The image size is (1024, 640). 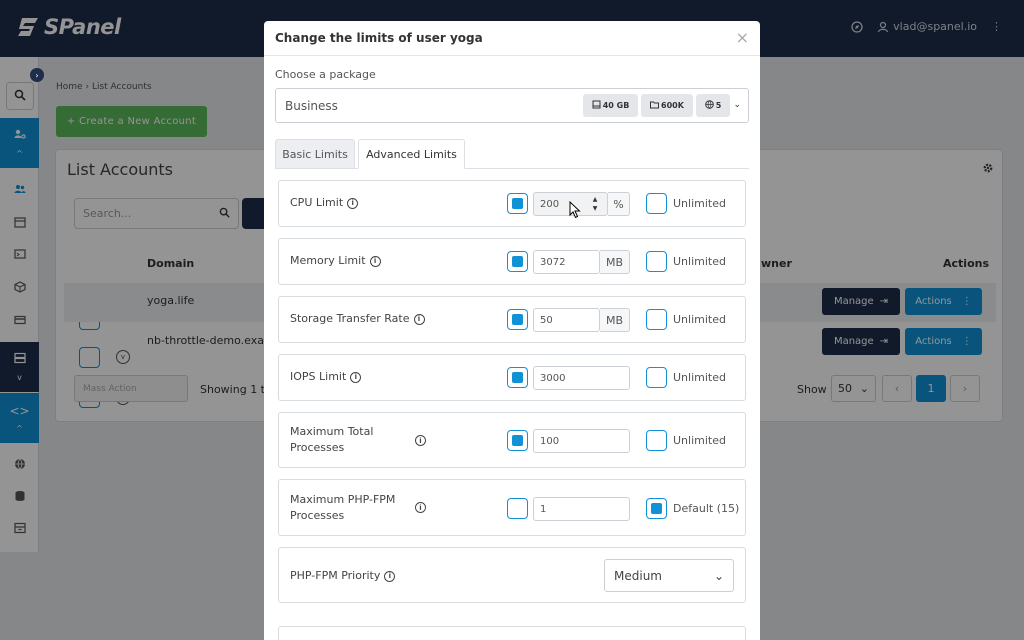 I want to click on memory-limit-value: 3072, so click(x=553, y=262).